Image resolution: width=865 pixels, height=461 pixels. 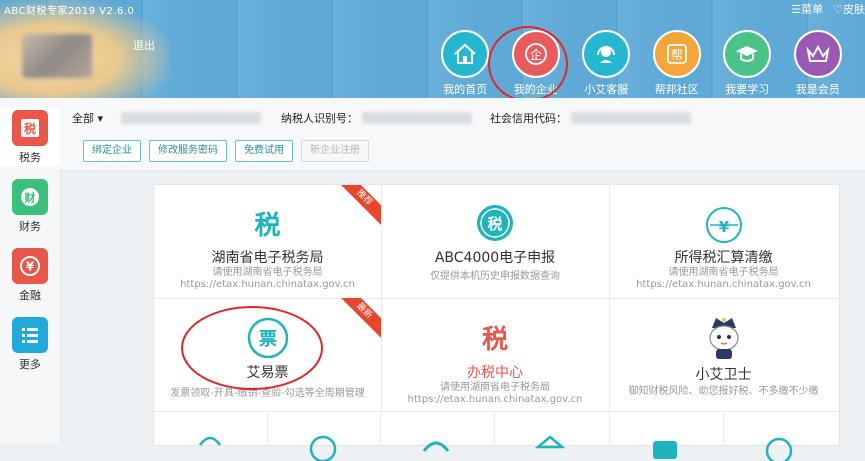 I want to click on nav-learning-label: 我要学习, so click(x=747, y=89).